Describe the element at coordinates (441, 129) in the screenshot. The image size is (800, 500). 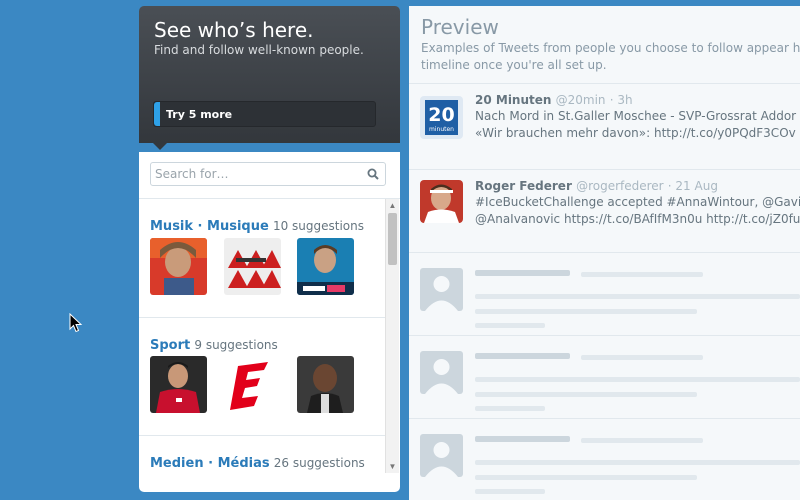
I see `logo-text-minuten: minuten` at that location.